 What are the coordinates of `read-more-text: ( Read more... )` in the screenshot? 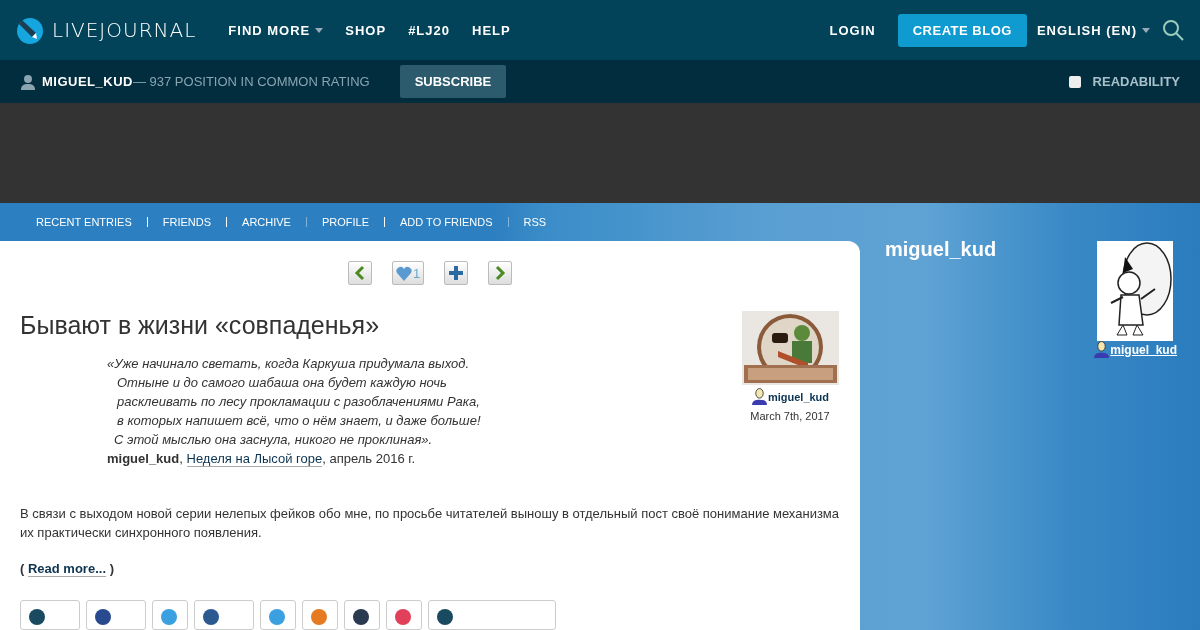 It's located at (67, 568).